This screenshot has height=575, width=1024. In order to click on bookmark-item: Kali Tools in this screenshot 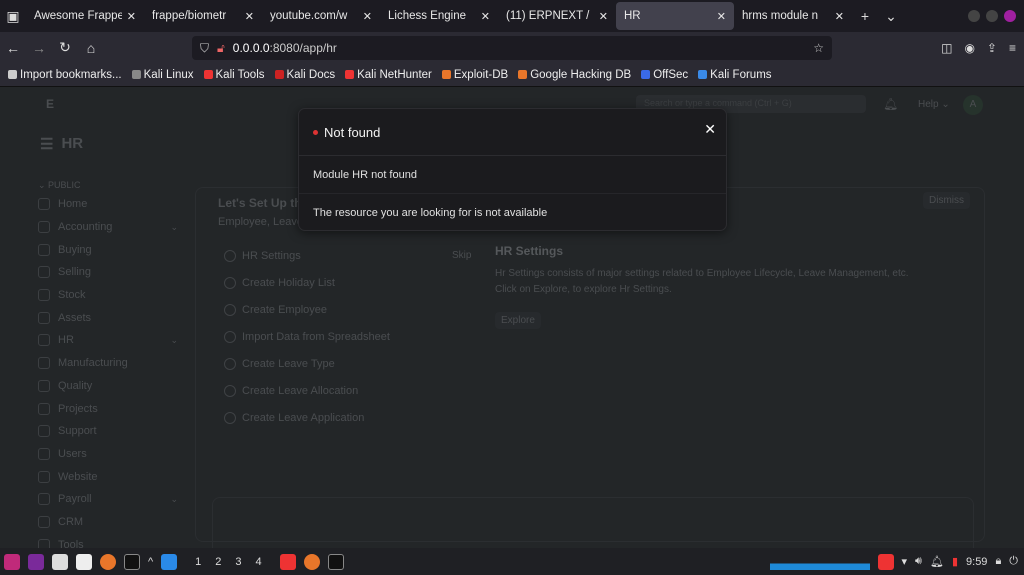, I will do `click(234, 75)`.